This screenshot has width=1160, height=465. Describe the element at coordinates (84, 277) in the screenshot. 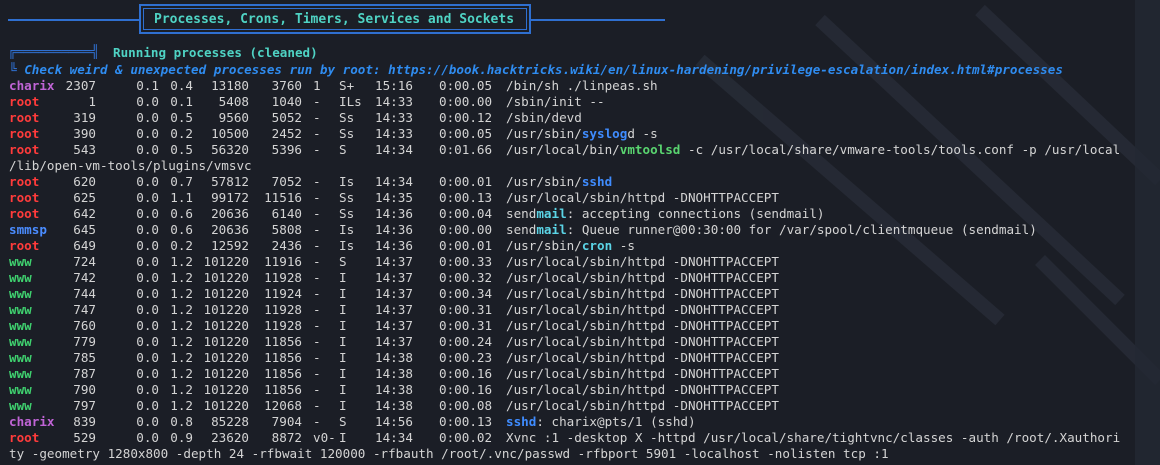

I see `process-pid: 742` at that location.